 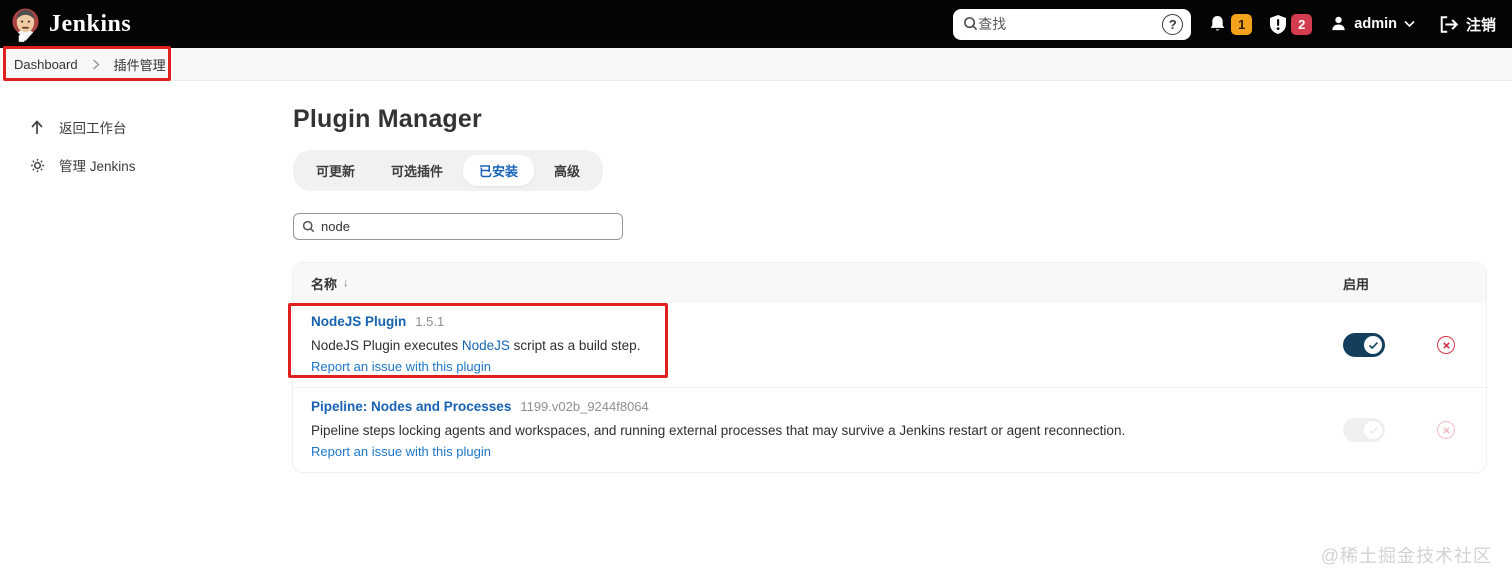 I want to click on plugin-enabled-toggle-disabled, so click(x=1364, y=430).